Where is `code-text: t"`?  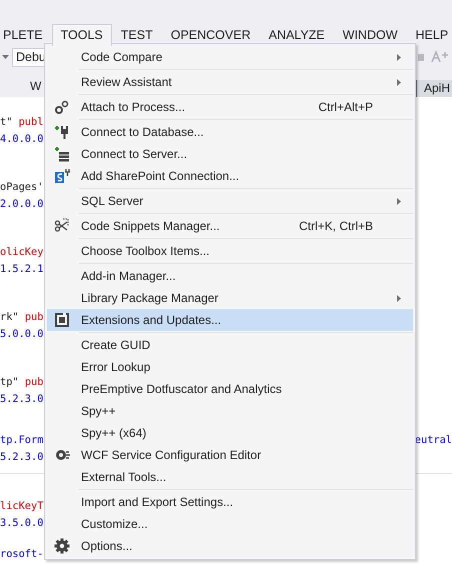
code-text: t" is located at coordinates (7, 122).